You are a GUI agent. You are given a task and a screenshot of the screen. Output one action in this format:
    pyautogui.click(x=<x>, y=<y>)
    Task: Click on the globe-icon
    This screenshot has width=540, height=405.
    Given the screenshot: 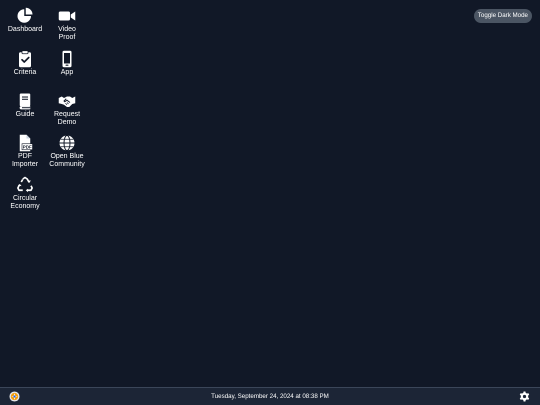 What is the action you would take?
    pyautogui.click(x=67, y=143)
    